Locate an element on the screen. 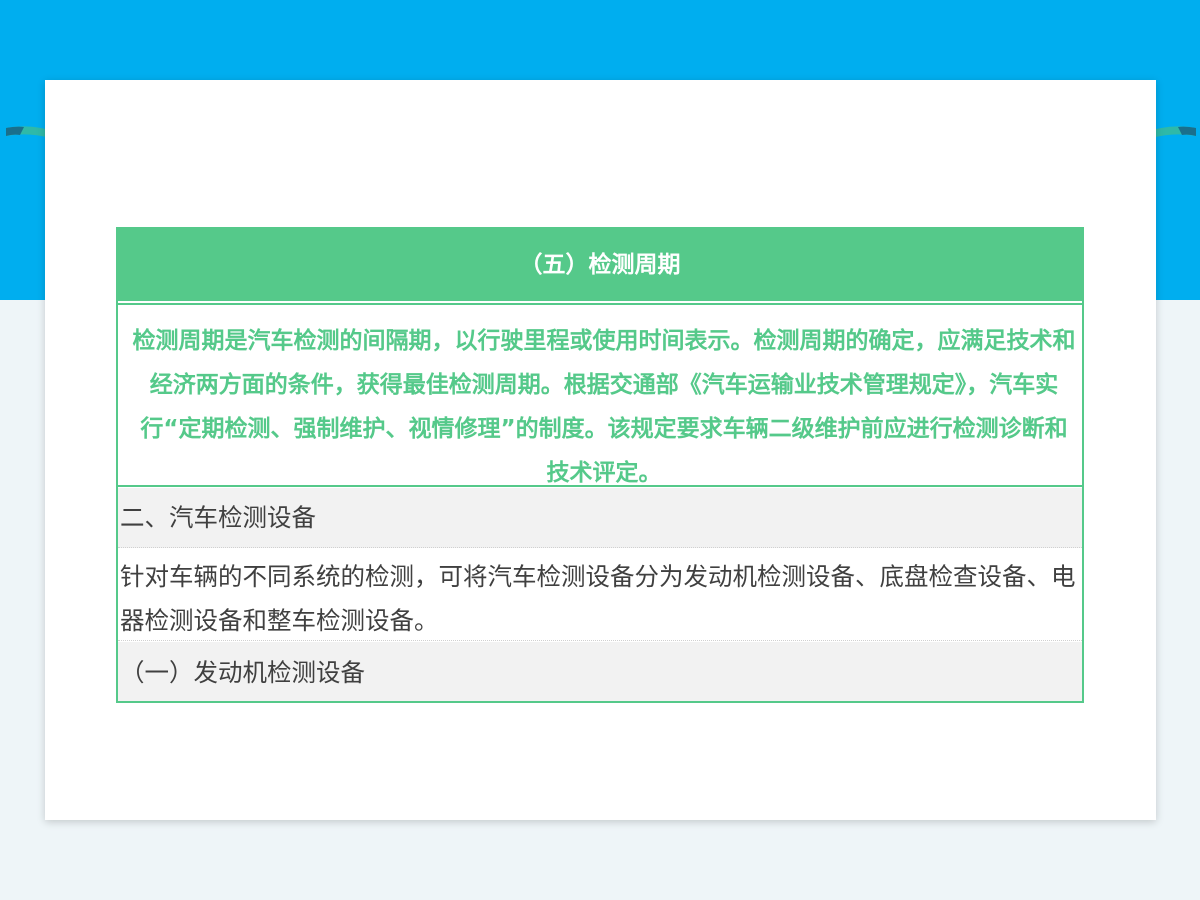  ribbon-left-decoration is located at coordinates (28, 132).